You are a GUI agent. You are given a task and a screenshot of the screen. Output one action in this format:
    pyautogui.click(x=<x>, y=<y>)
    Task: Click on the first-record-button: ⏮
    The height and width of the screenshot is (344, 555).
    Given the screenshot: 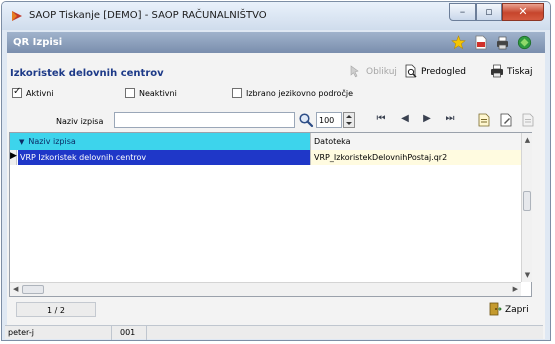 What is the action you would take?
    pyautogui.click(x=381, y=120)
    